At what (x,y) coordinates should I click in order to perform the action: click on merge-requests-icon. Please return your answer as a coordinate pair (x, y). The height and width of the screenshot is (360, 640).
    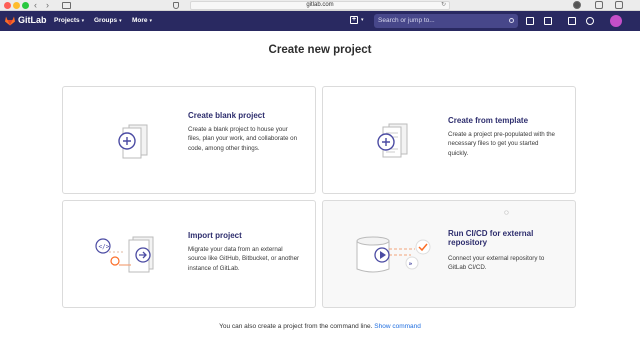
    Looking at the image, I should click on (548, 21).